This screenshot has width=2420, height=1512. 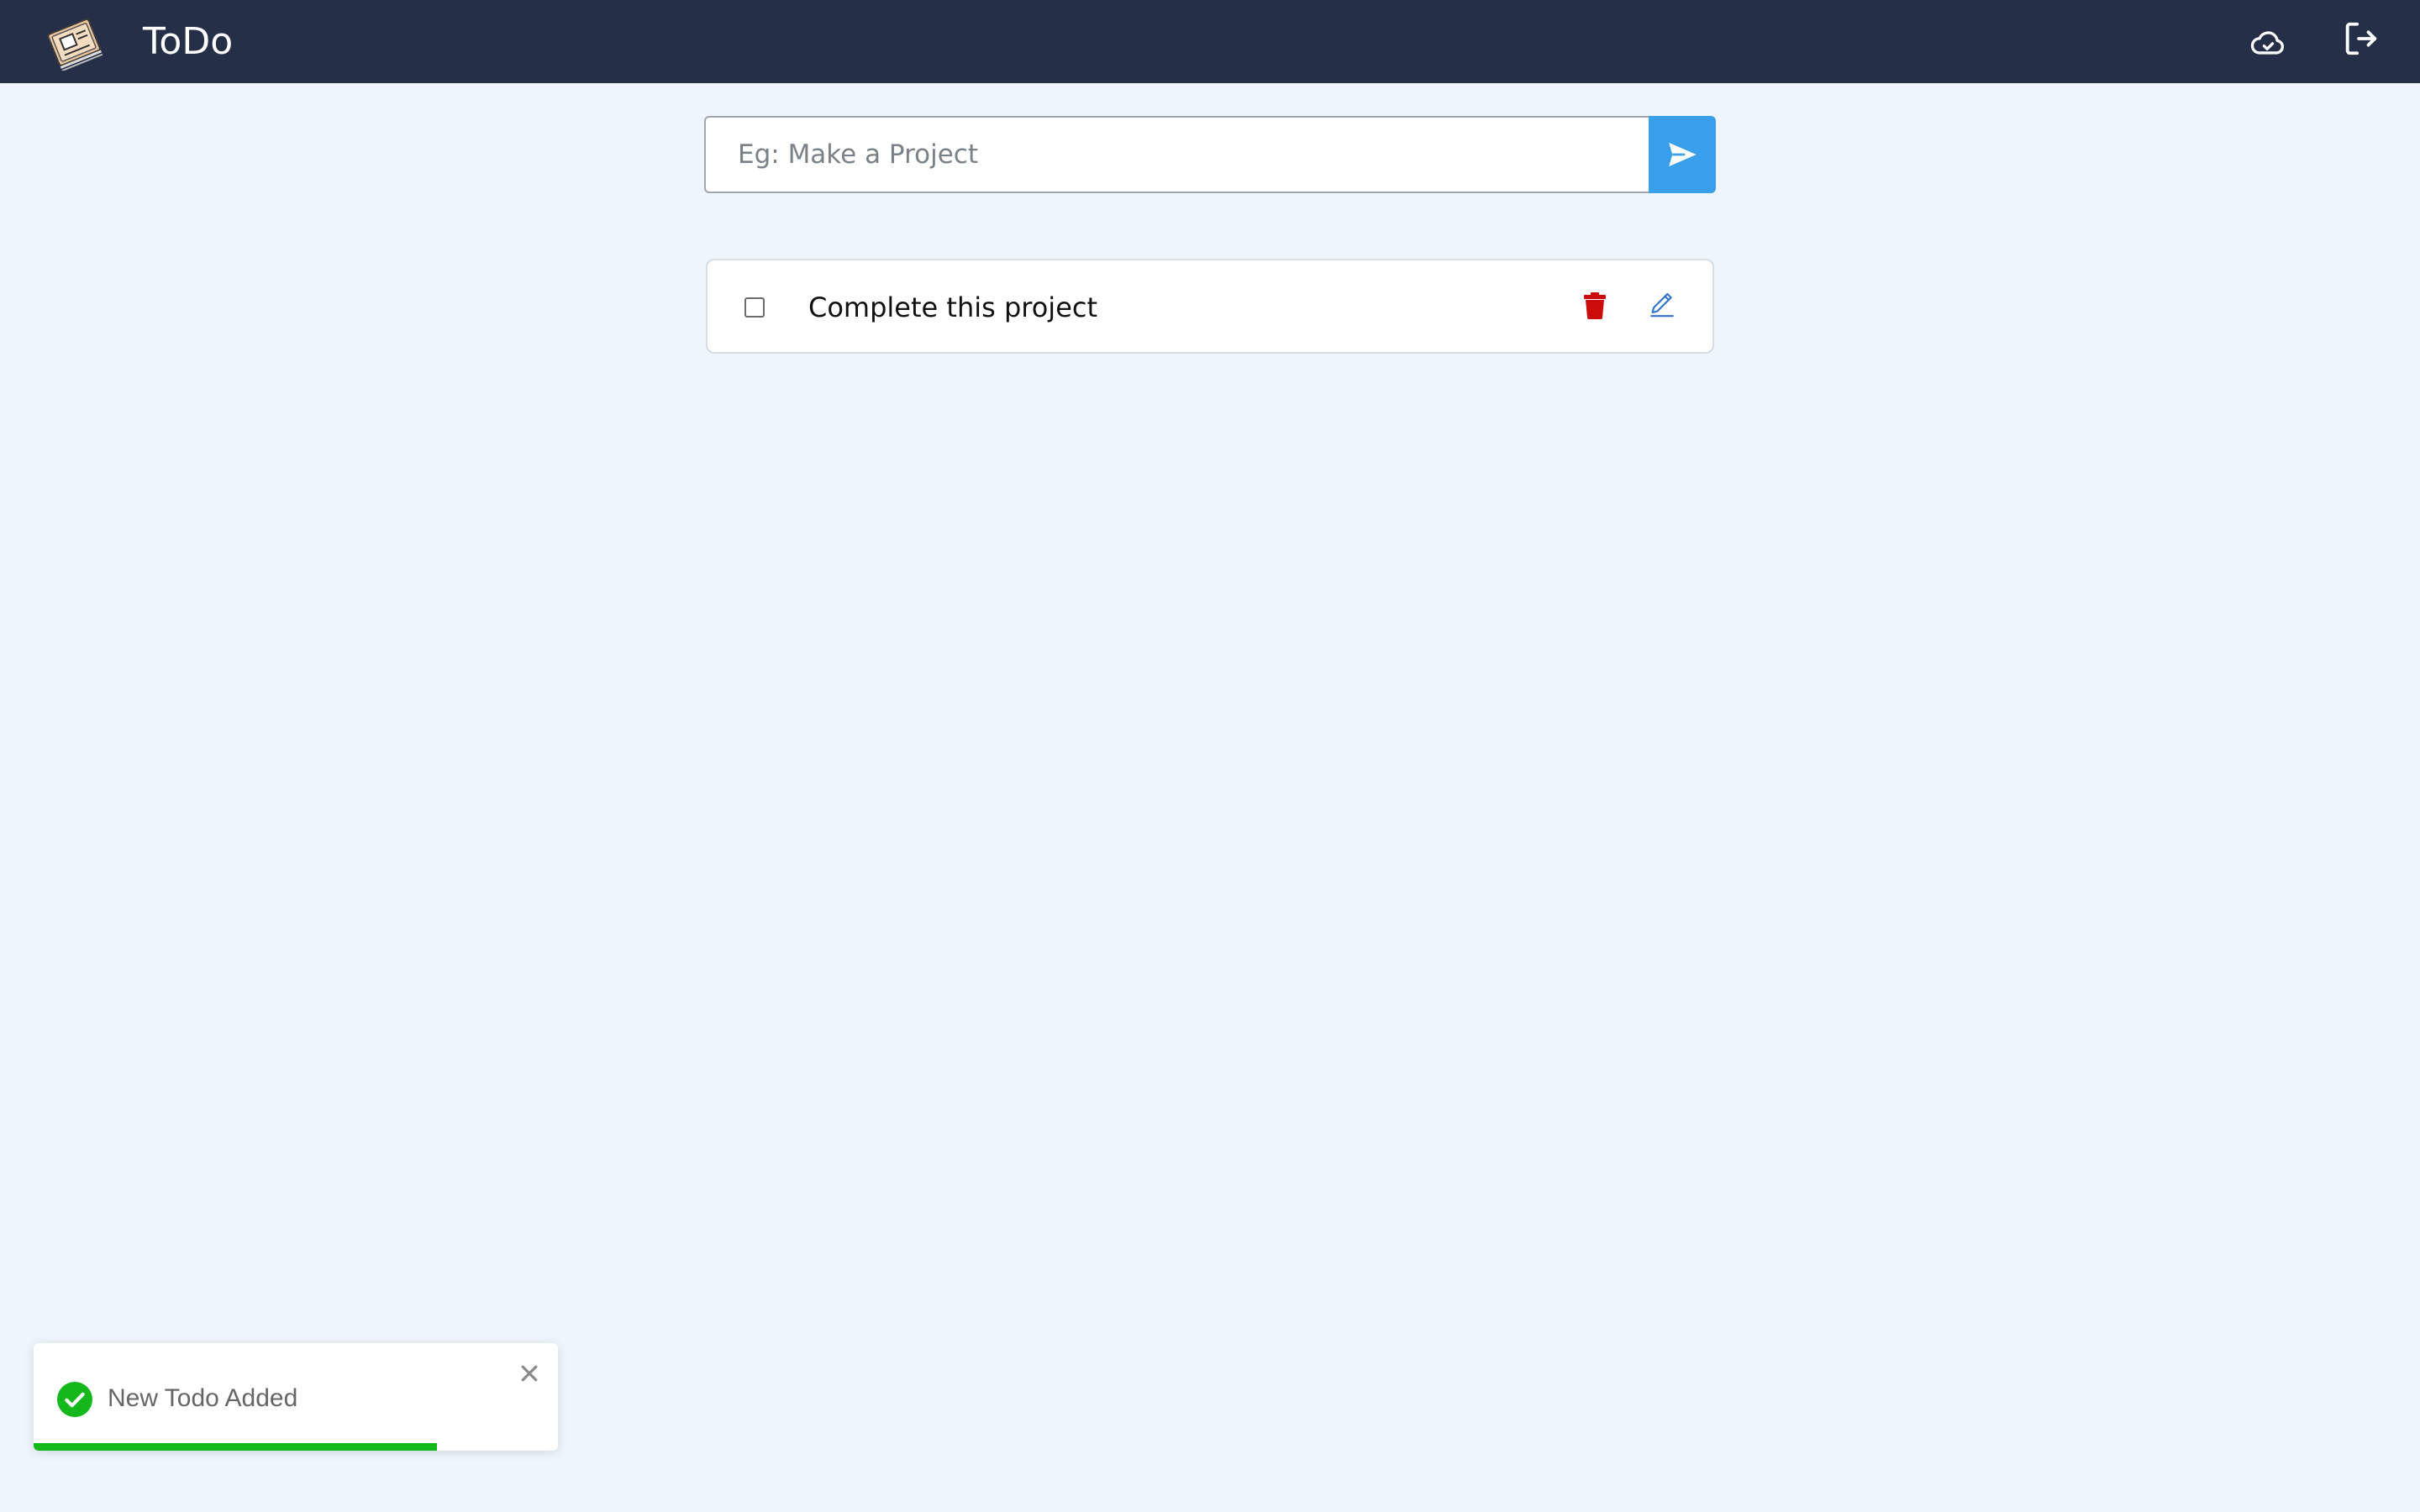 I want to click on todo-checkbox, so click(x=754, y=307).